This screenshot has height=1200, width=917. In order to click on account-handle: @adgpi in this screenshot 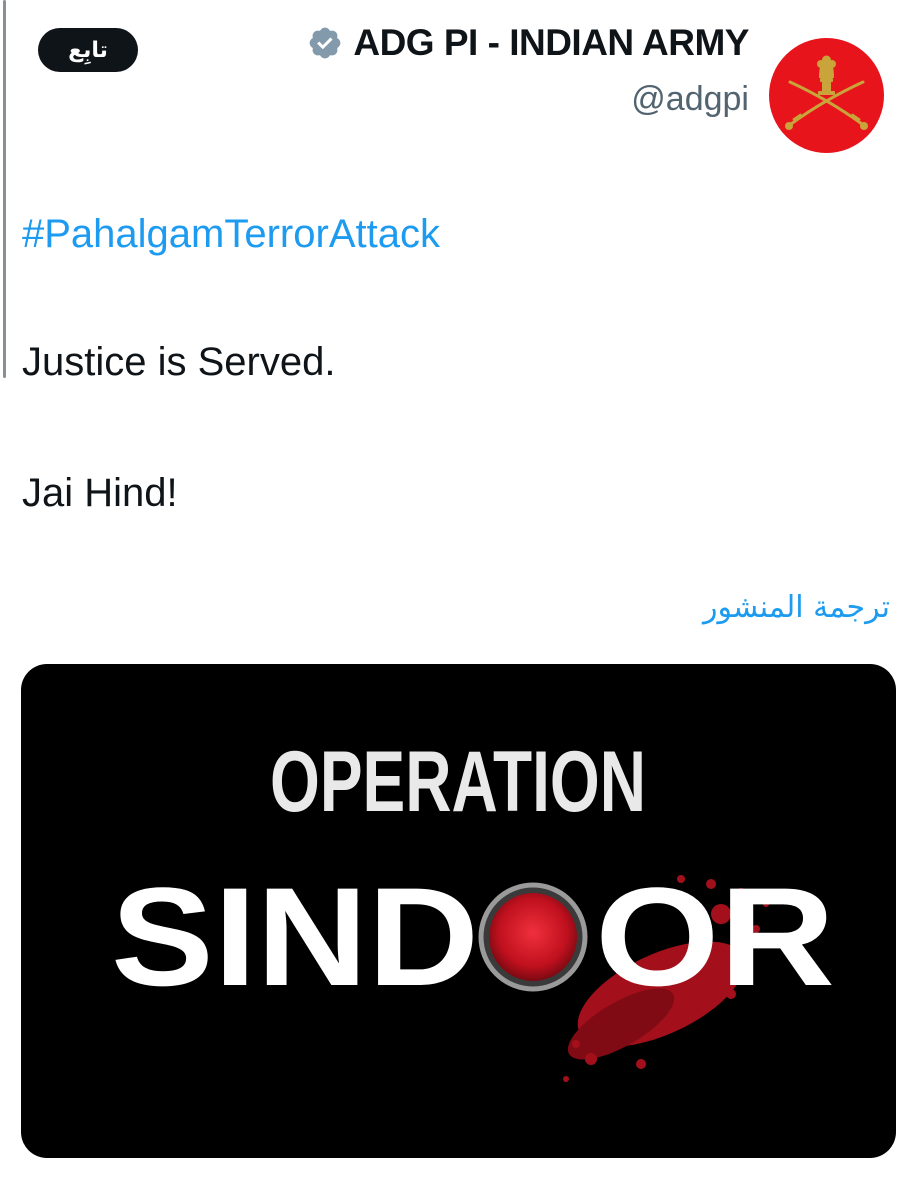, I will do `click(690, 99)`.